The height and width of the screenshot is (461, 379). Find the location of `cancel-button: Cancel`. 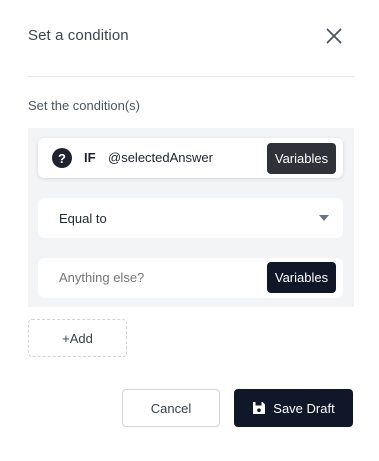

cancel-button: Cancel is located at coordinates (171, 408).